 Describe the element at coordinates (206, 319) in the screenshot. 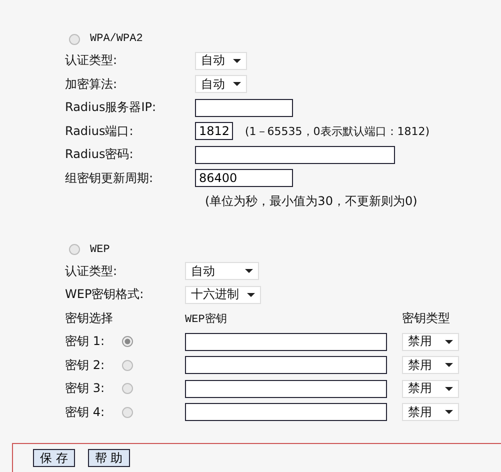

I see `column-header: WEP密钥` at that location.